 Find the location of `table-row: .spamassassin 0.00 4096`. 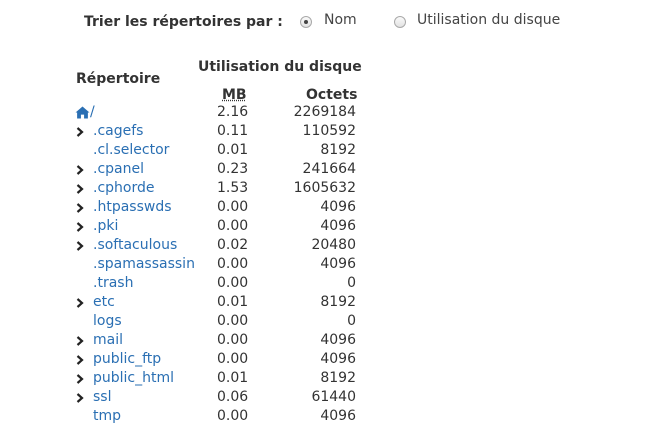

table-row: .spamassassin 0.00 4096 is located at coordinates (335, 264).